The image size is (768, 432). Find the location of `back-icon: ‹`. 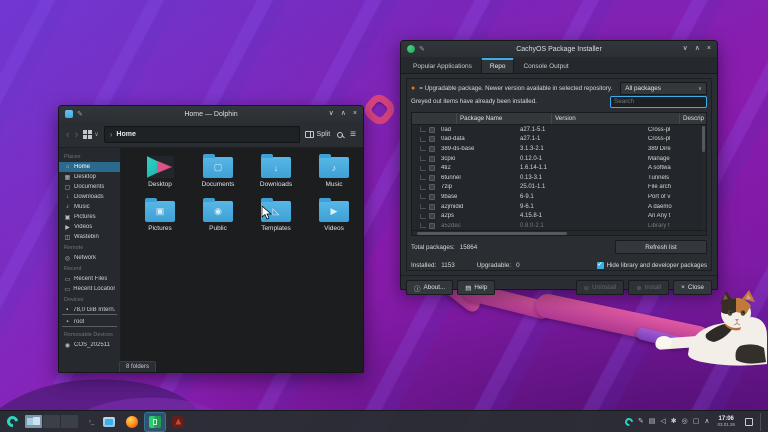

back-icon: ‹ is located at coordinates (68, 135).